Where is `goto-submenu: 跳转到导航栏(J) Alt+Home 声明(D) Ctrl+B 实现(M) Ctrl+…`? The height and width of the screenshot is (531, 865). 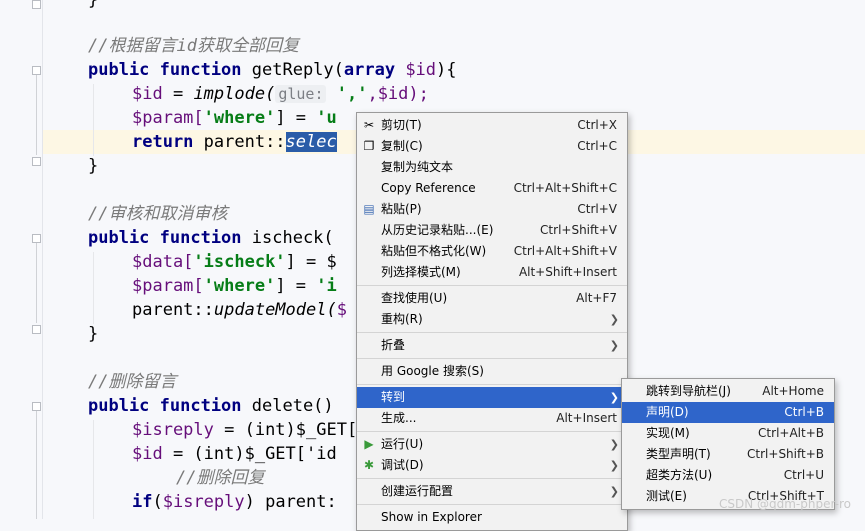 goto-submenu: 跳转到导航栏(J) Alt+Home 声明(D) Ctrl+B 实现(M) Ctrl+… is located at coordinates (728, 444).